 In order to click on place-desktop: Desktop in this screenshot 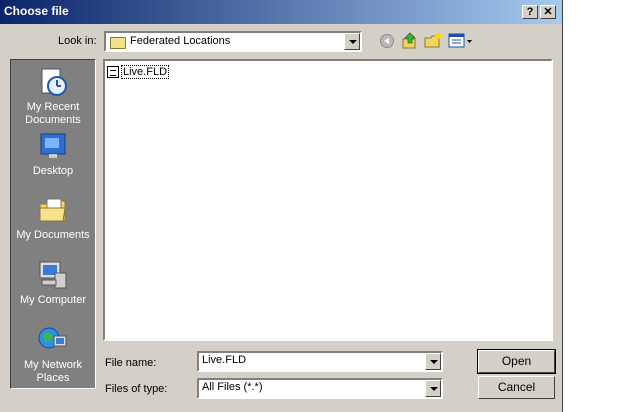, I will do `click(53, 154)`.